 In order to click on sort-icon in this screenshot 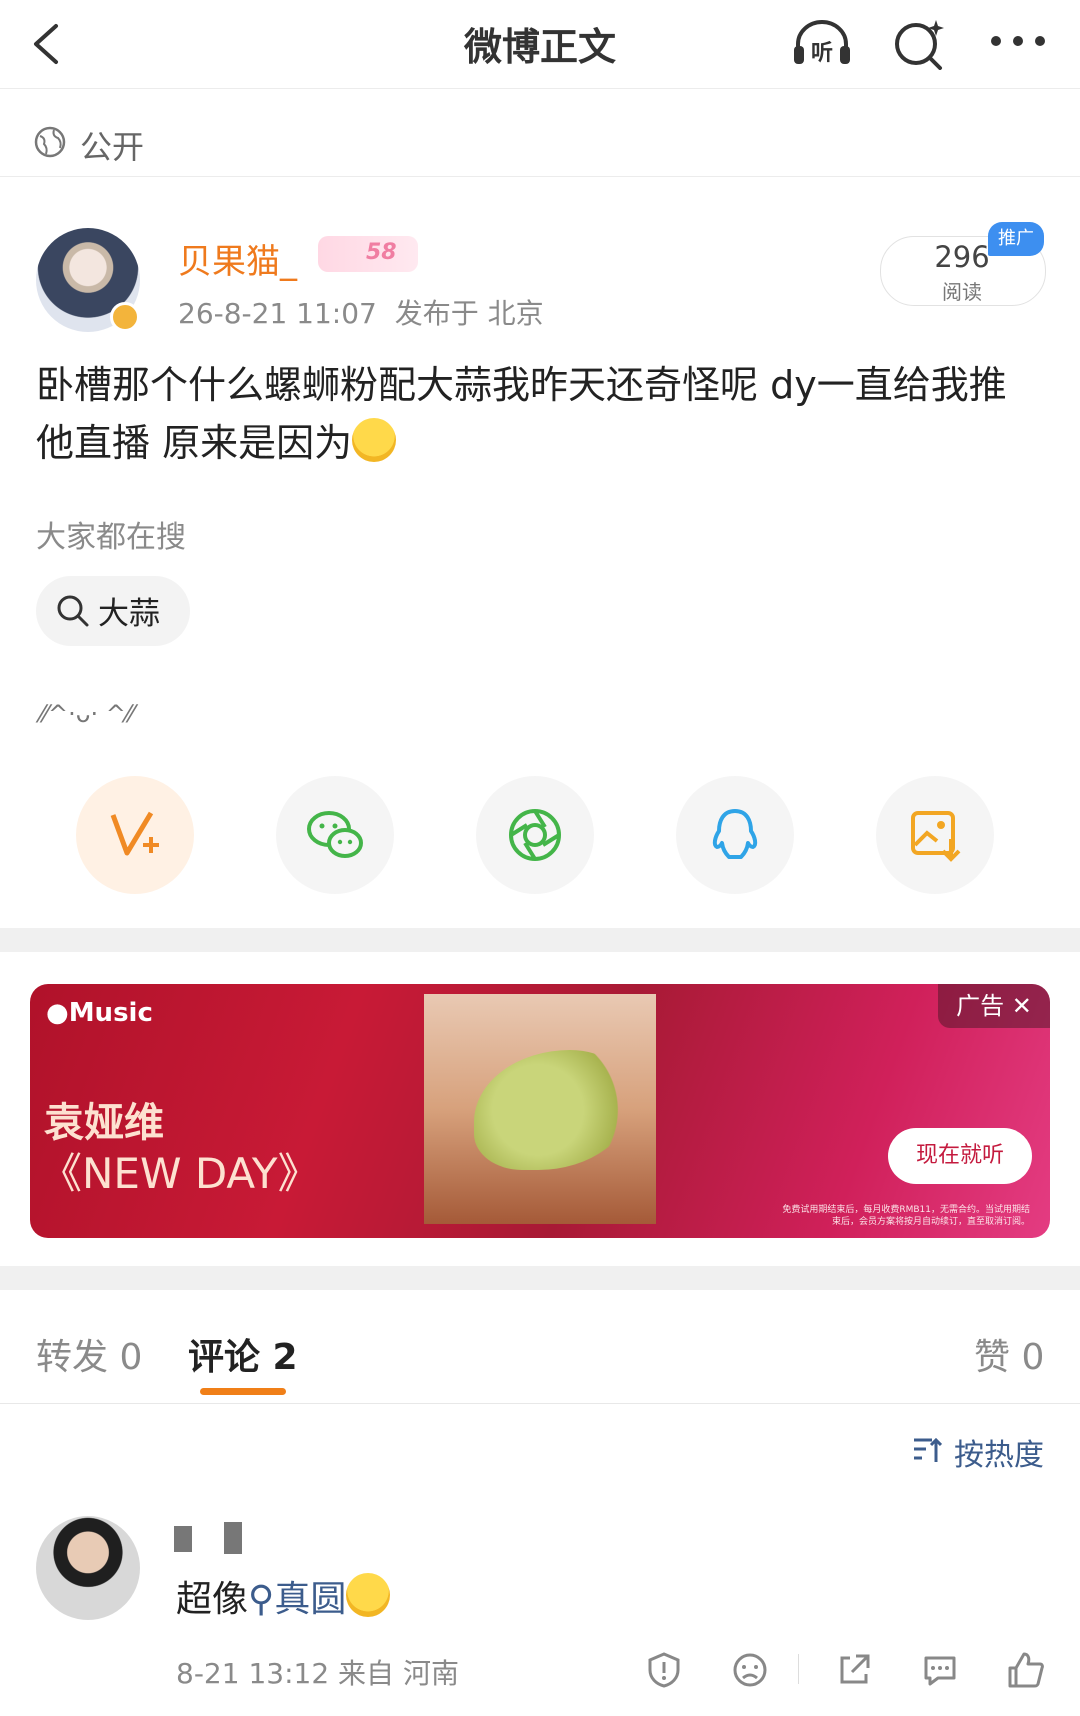, I will do `click(927, 1449)`.